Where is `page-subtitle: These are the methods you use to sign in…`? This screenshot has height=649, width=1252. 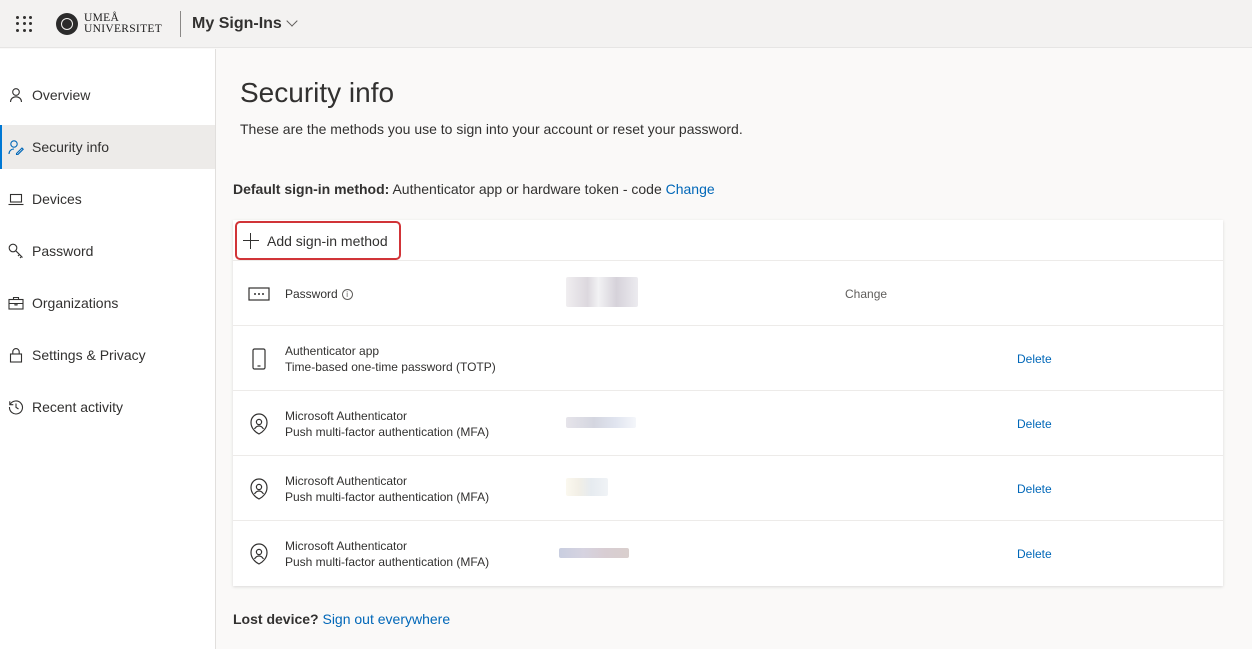
page-subtitle: These are the methods you use to sign in… is located at coordinates (491, 129).